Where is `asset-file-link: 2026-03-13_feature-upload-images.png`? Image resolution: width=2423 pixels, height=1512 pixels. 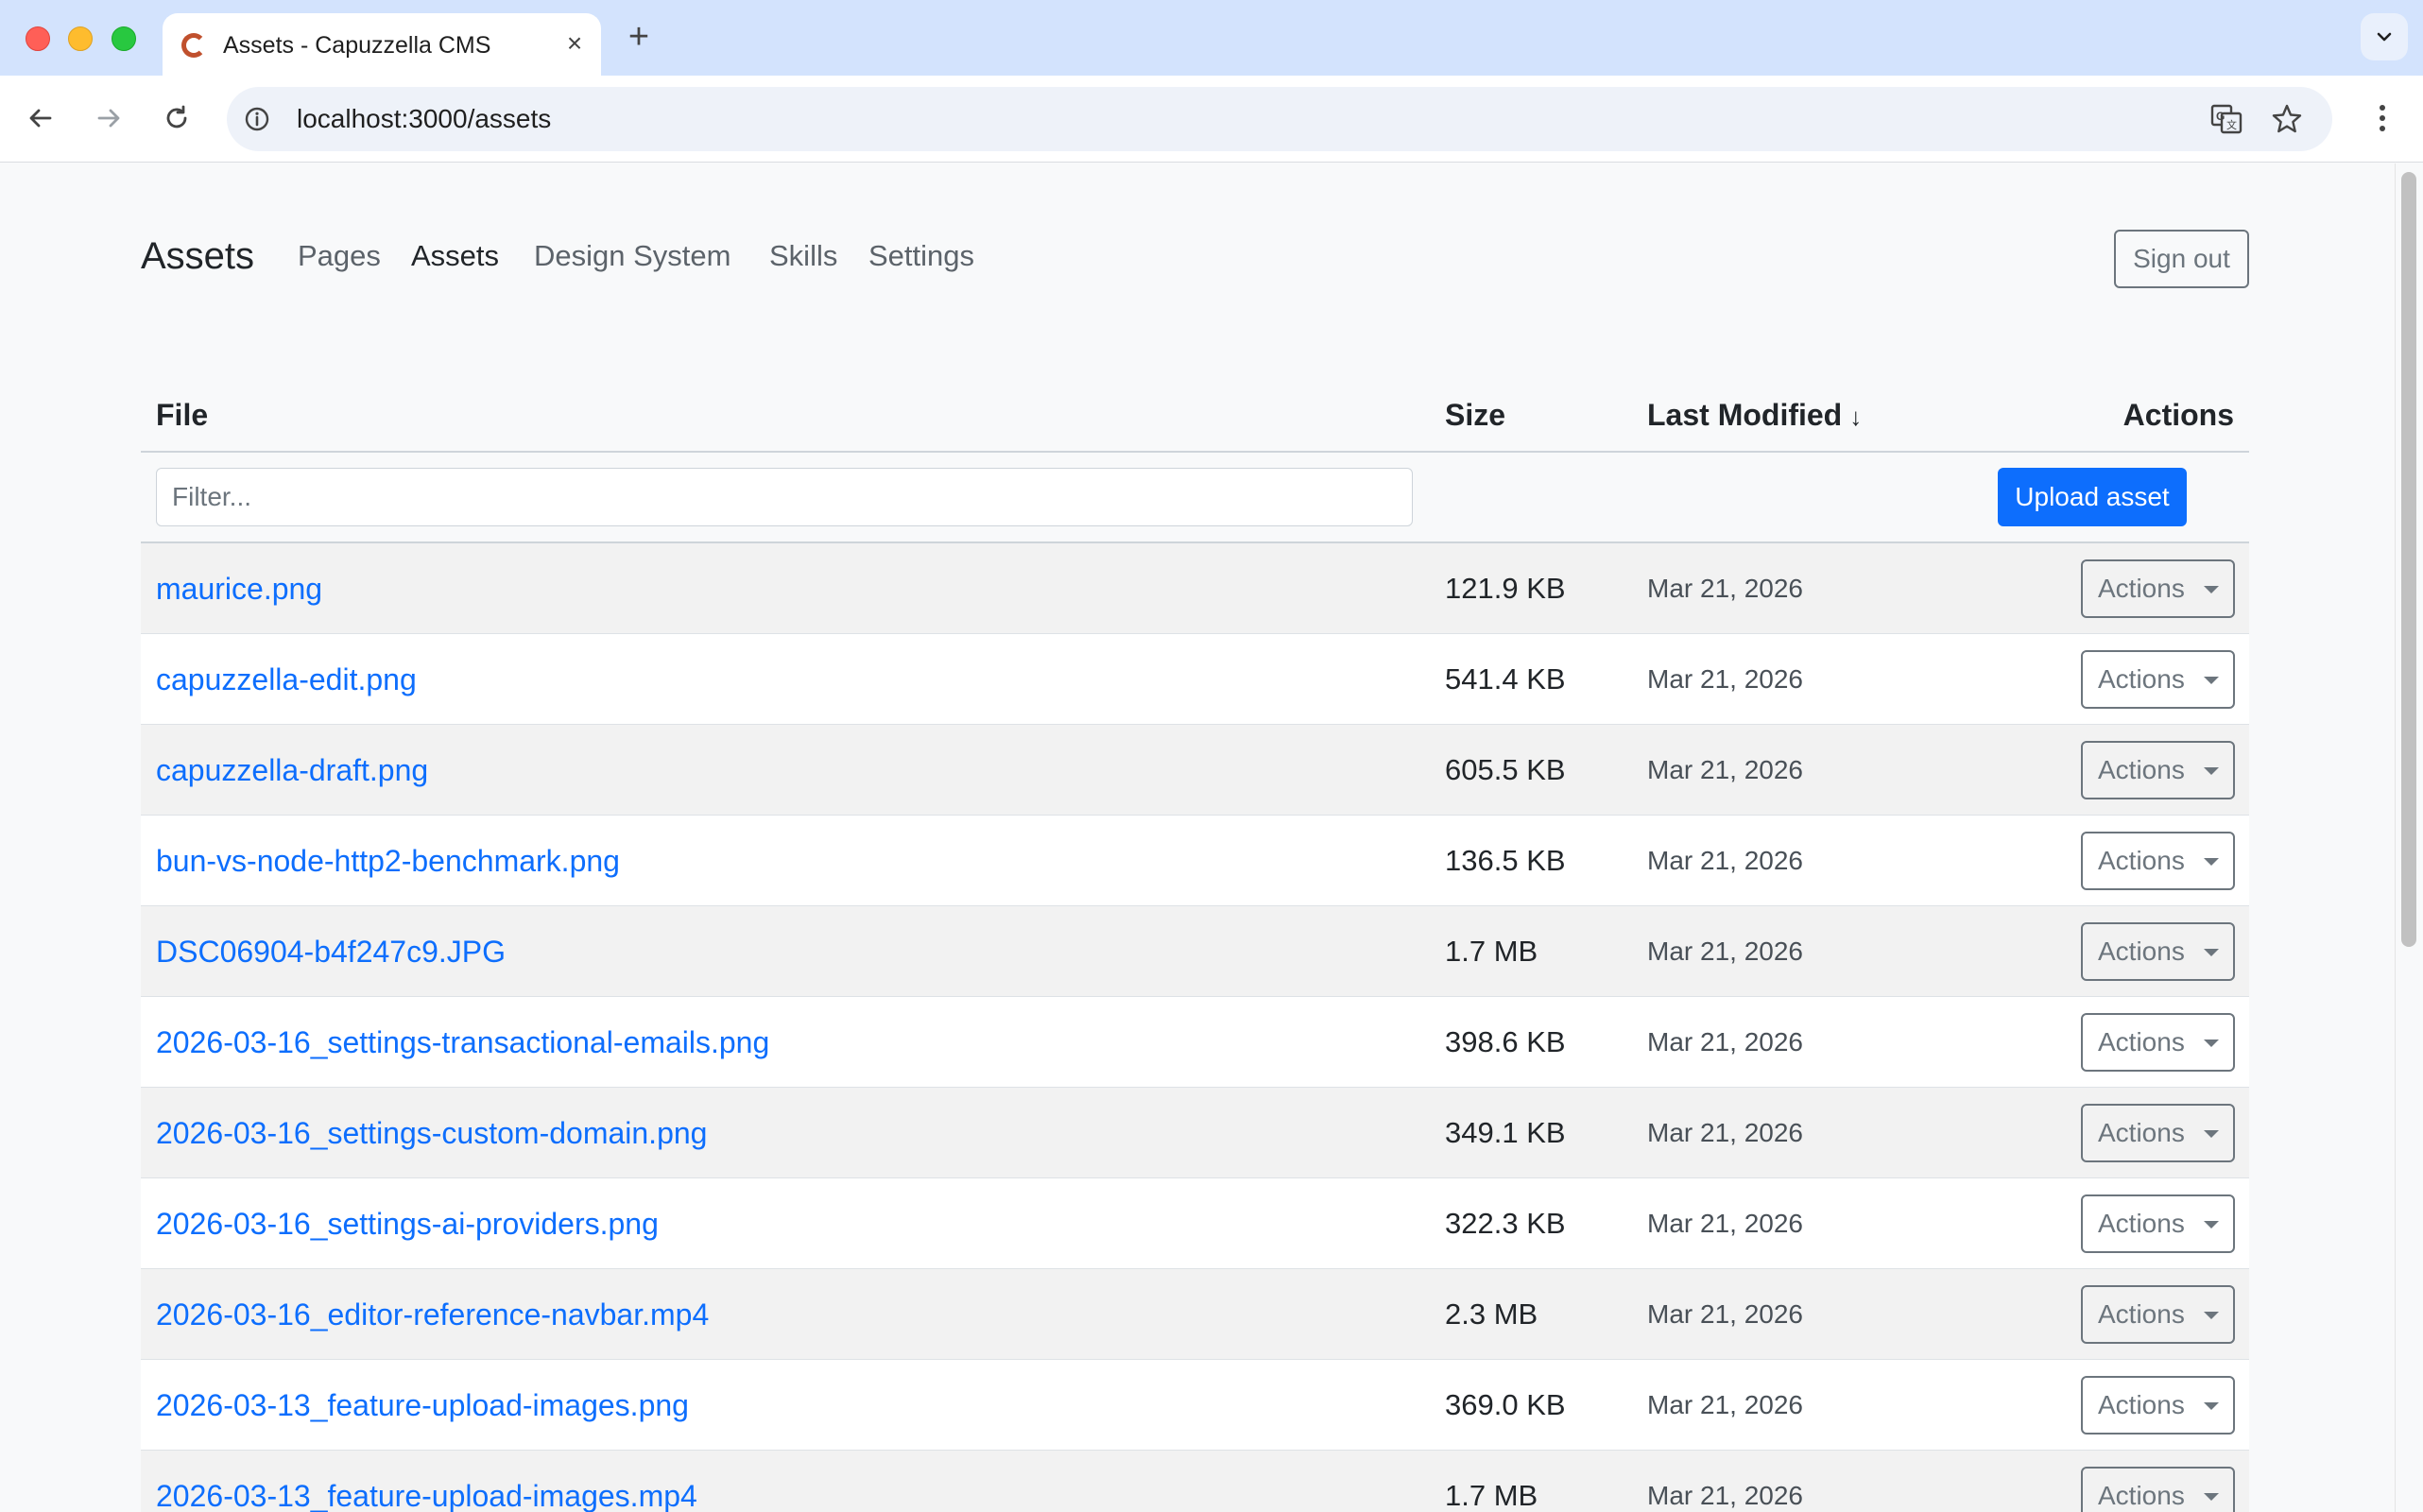 asset-file-link: 2026-03-13_feature-upload-images.png is located at coordinates (422, 1405).